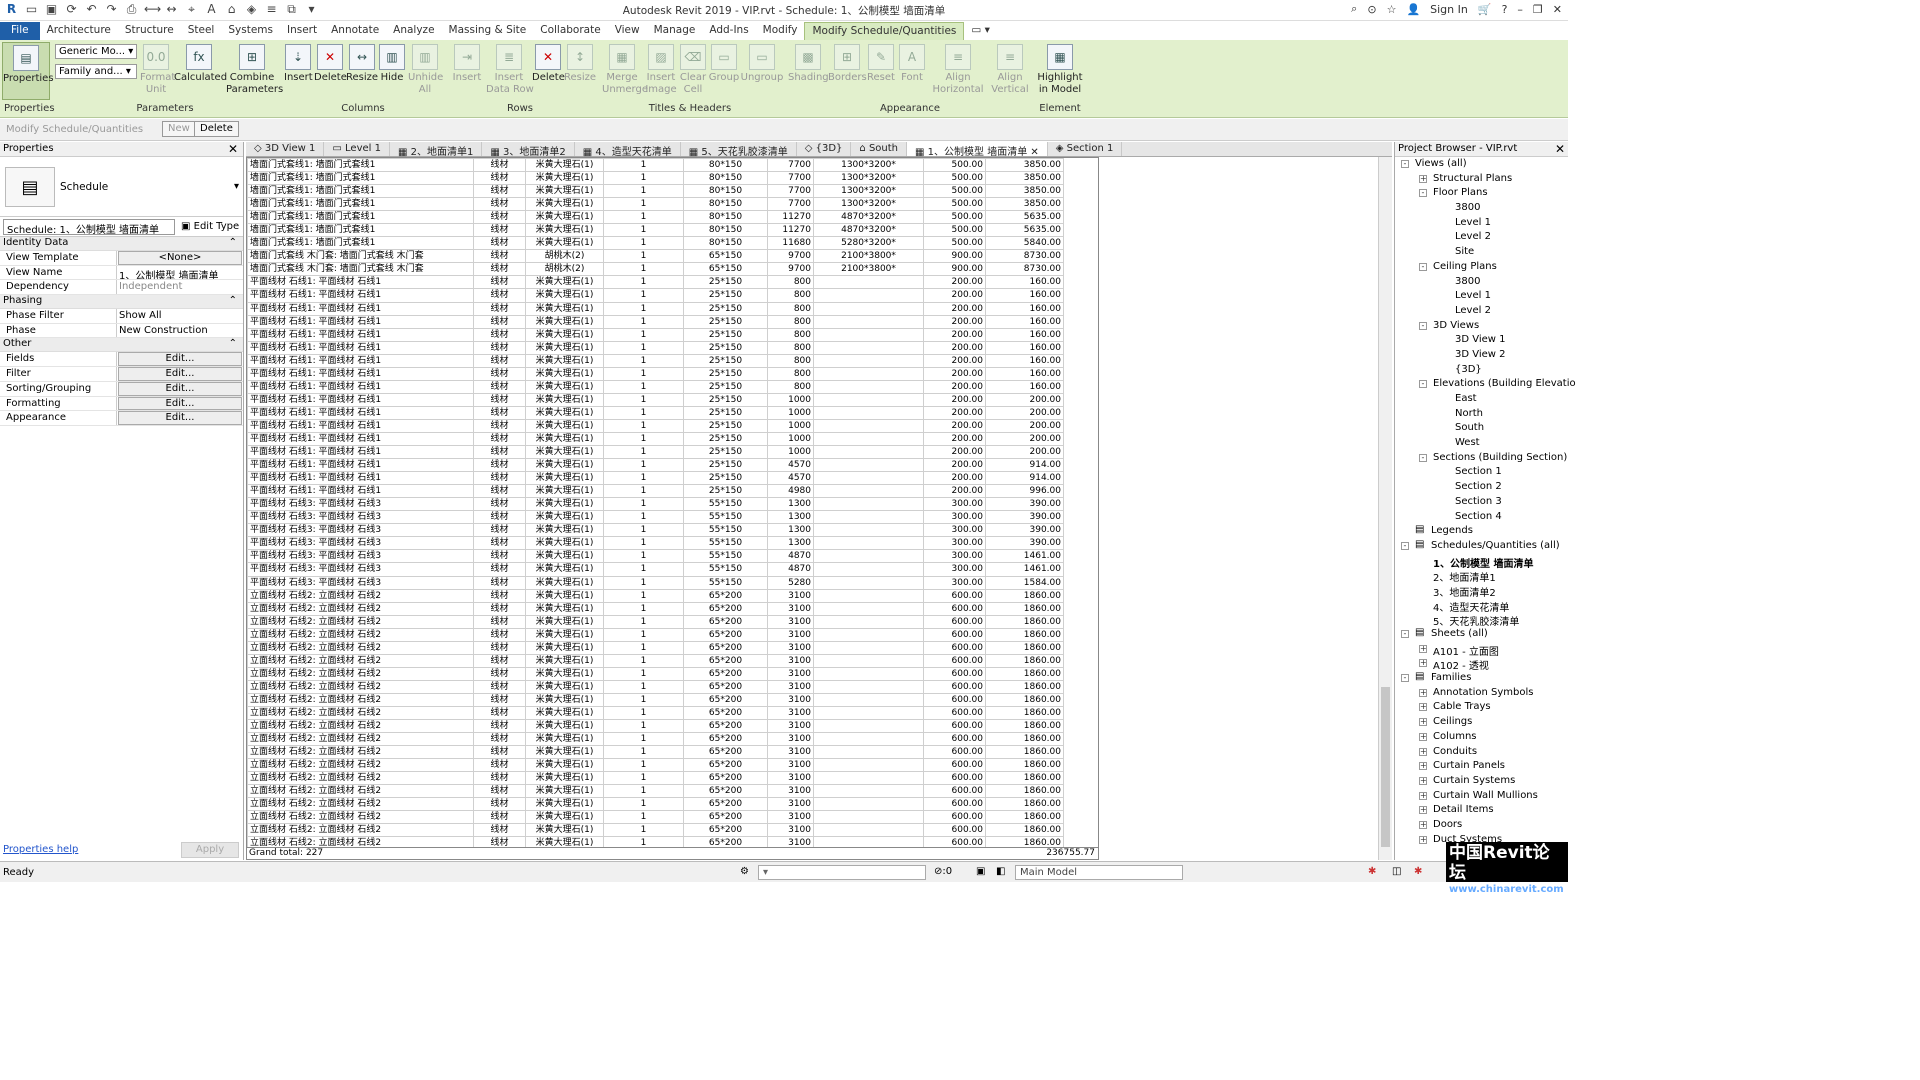 This screenshot has height=1080, width=1920. I want to click on tree-node: + Curtain Panels, so click(1481, 766).